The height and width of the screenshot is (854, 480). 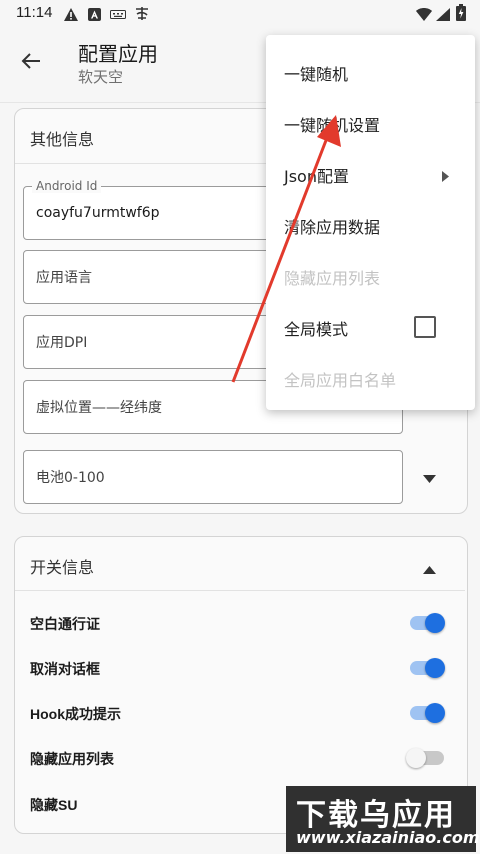 I want to click on switch-cancel-dialog, so click(x=427, y=668).